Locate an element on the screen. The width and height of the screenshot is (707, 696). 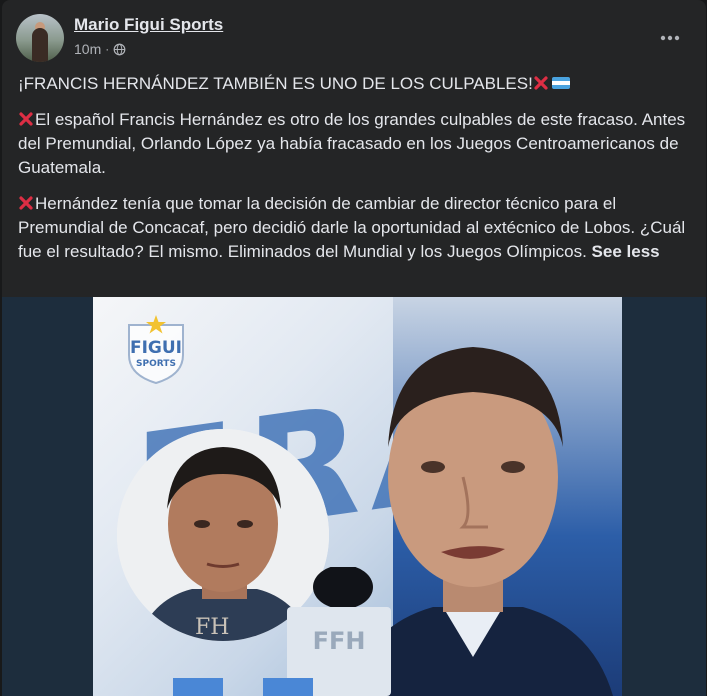
page-avatar is located at coordinates (40, 38).